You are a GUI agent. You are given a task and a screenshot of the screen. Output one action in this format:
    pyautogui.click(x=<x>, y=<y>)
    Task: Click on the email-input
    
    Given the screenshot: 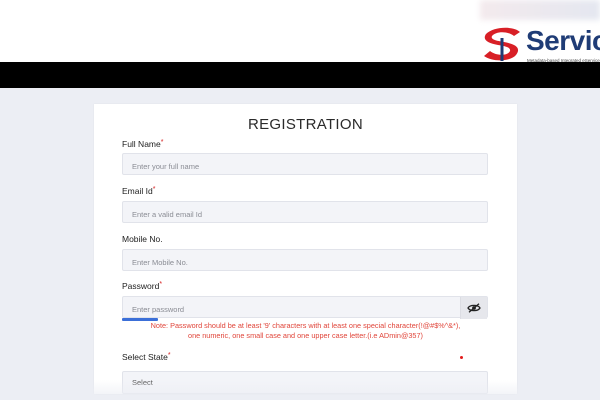 What is the action you would take?
    pyautogui.click(x=305, y=214)
    